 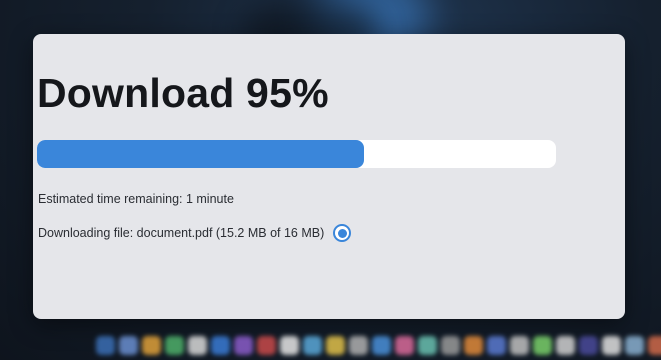 I want to click on progress-bar, so click(x=296, y=154).